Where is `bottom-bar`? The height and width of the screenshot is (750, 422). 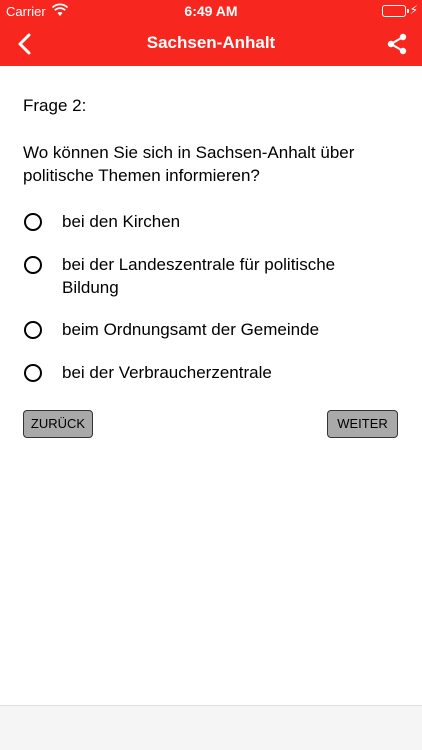 bottom-bar is located at coordinates (211, 727).